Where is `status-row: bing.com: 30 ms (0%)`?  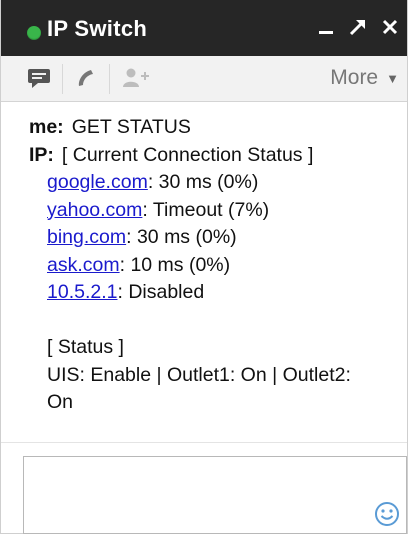
status-row: bing.com: 30 ms (0%) is located at coordinates (207, 238).